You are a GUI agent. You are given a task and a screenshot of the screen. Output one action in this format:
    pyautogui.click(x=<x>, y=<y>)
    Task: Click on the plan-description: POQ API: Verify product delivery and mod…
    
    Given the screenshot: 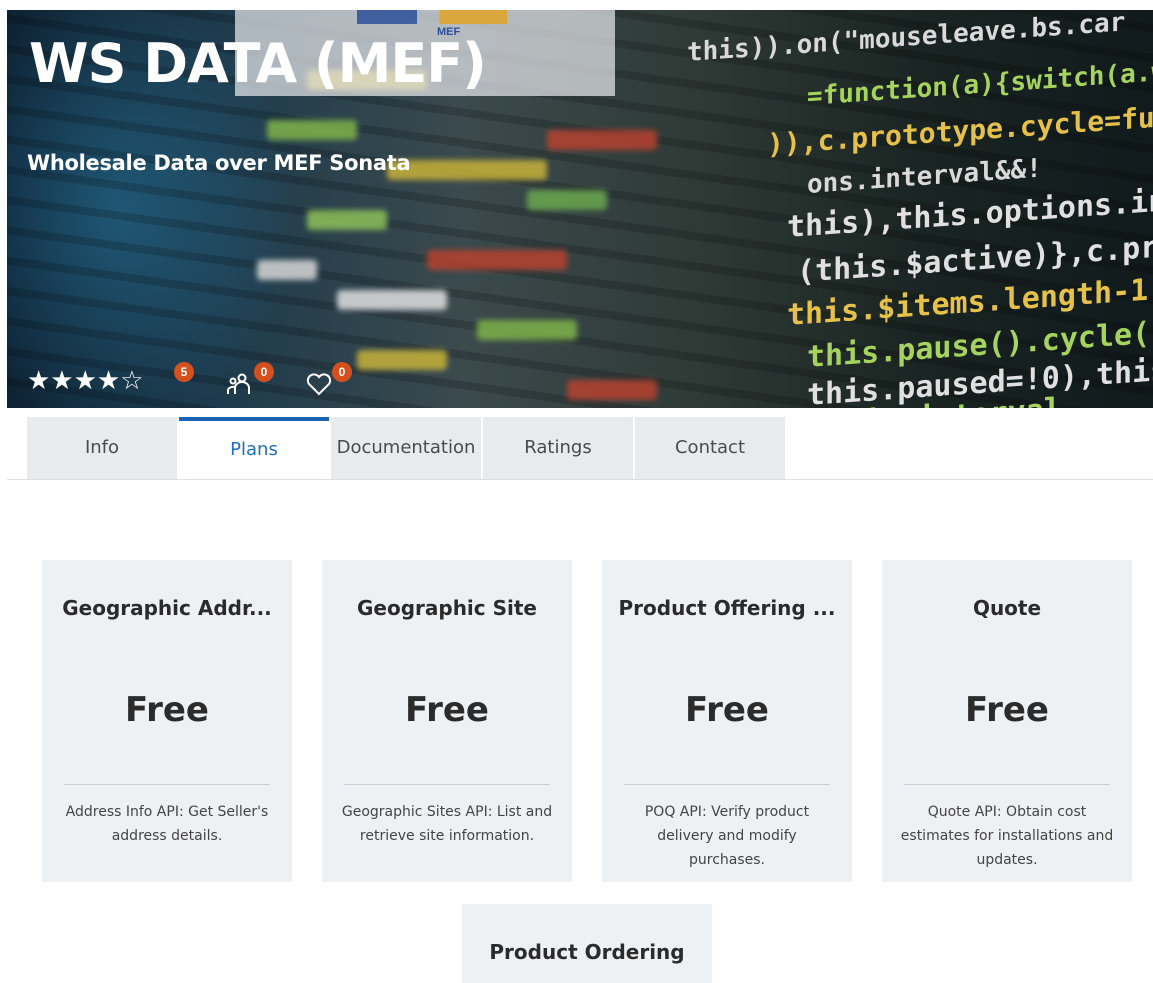 What is the action you would take?
    pyautogui.click(x=727, y=836)
    